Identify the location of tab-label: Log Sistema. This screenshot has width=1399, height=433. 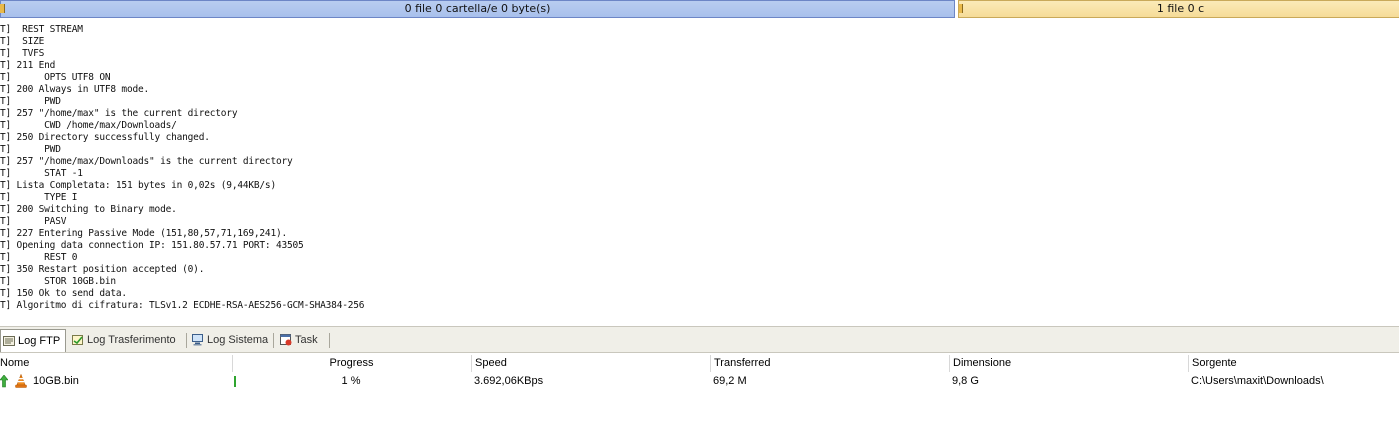
(238, 340).